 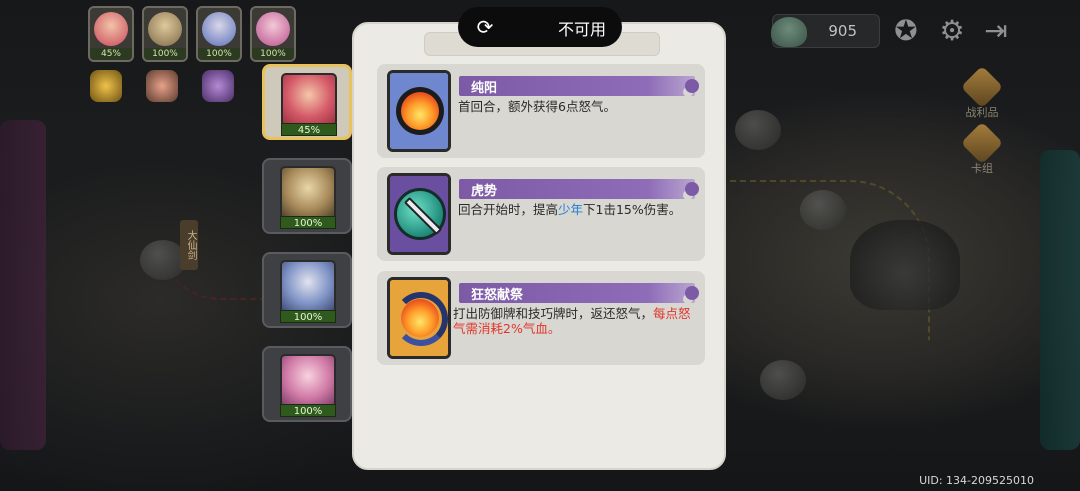 I want to click on skill-desc-text: 下1击15%伤害。, so click(x=632, y=209).